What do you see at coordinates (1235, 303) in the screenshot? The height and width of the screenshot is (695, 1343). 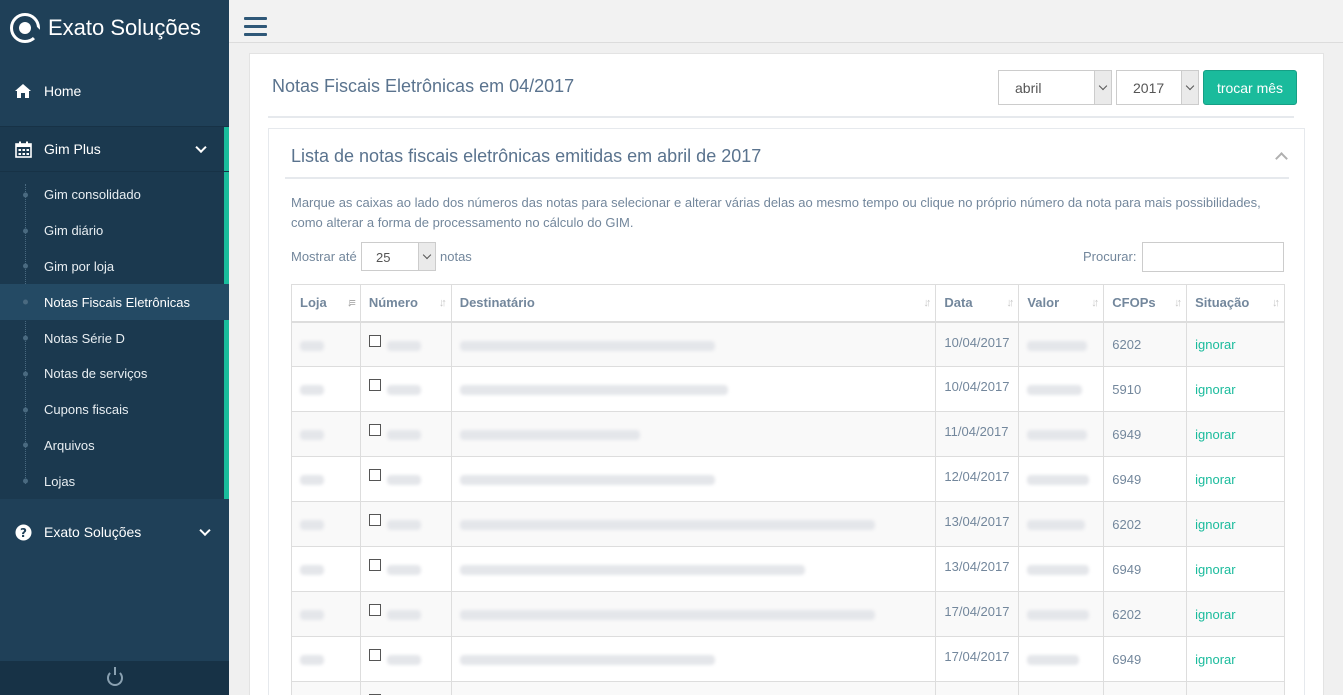 I see `column-header-situacao: Situação ↓↑` at bounding box center [1235, 303].